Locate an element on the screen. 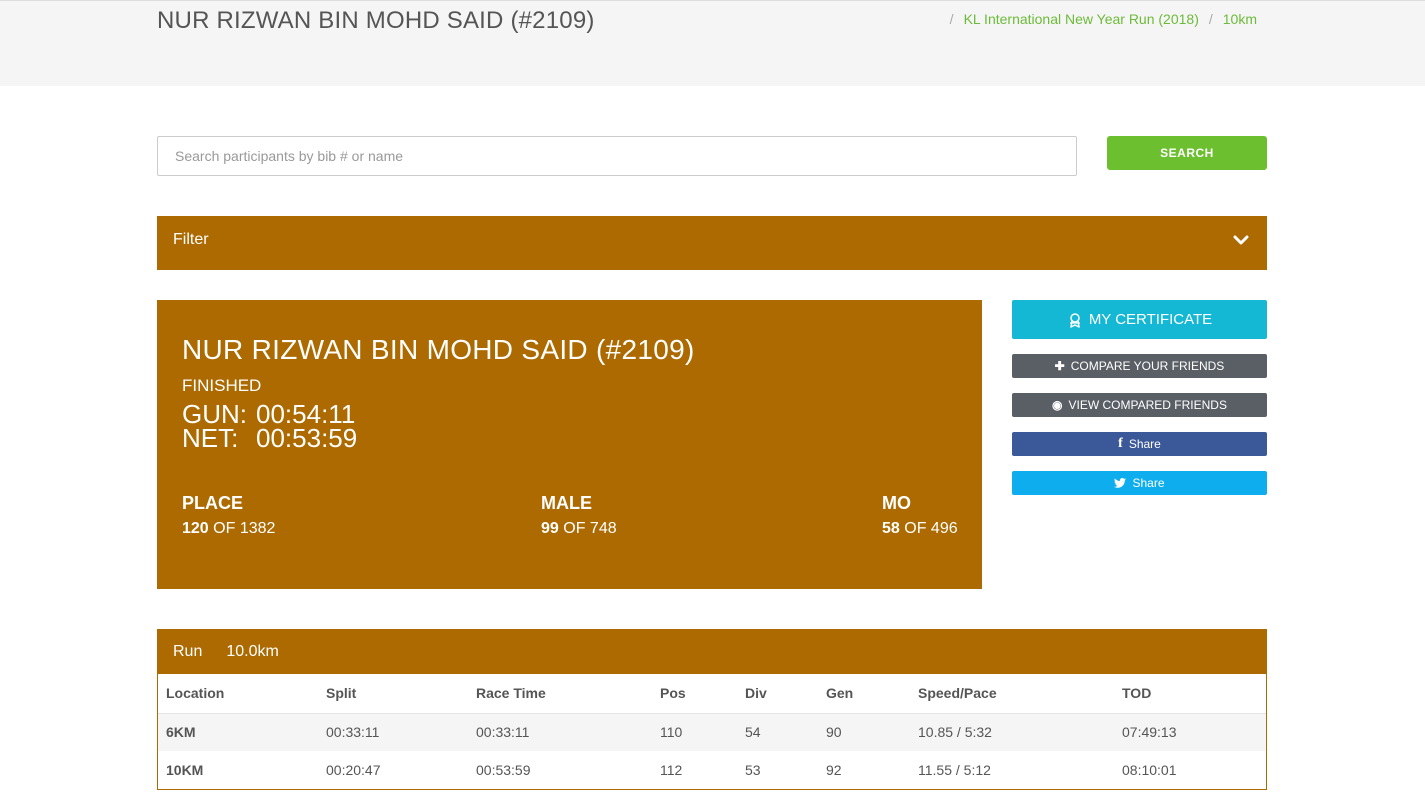 This screenshot has width=1425, height=796. facebook-share-button: f Share is located at coordinates (1139, 444).